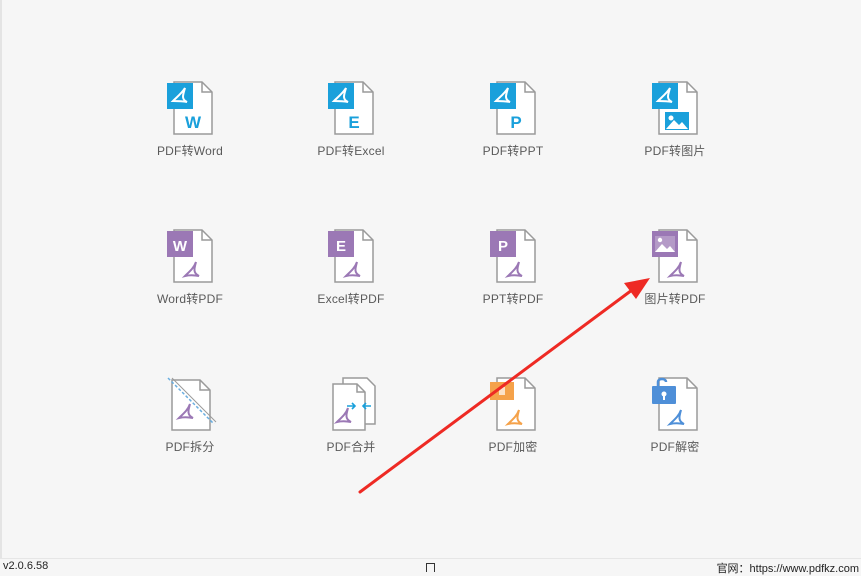 The image size is (861, 576). Describe the element at coordinates (675, 299) in the screenshot. I see `tool-label: 图片转PDF` at that location.